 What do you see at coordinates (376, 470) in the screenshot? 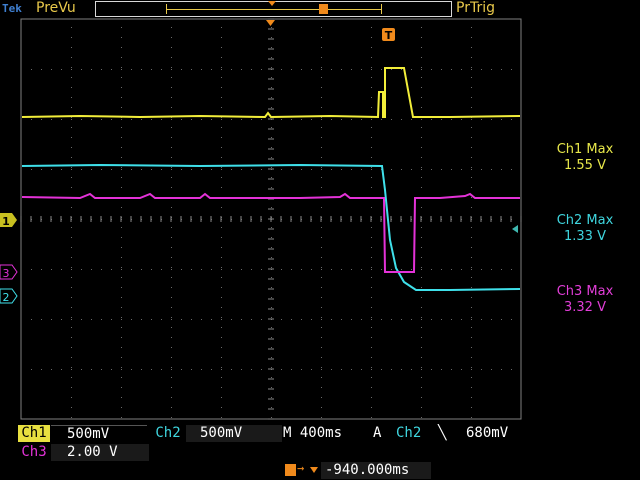
I see `position-value: -940.000ms` at bounding box center [376, 470].